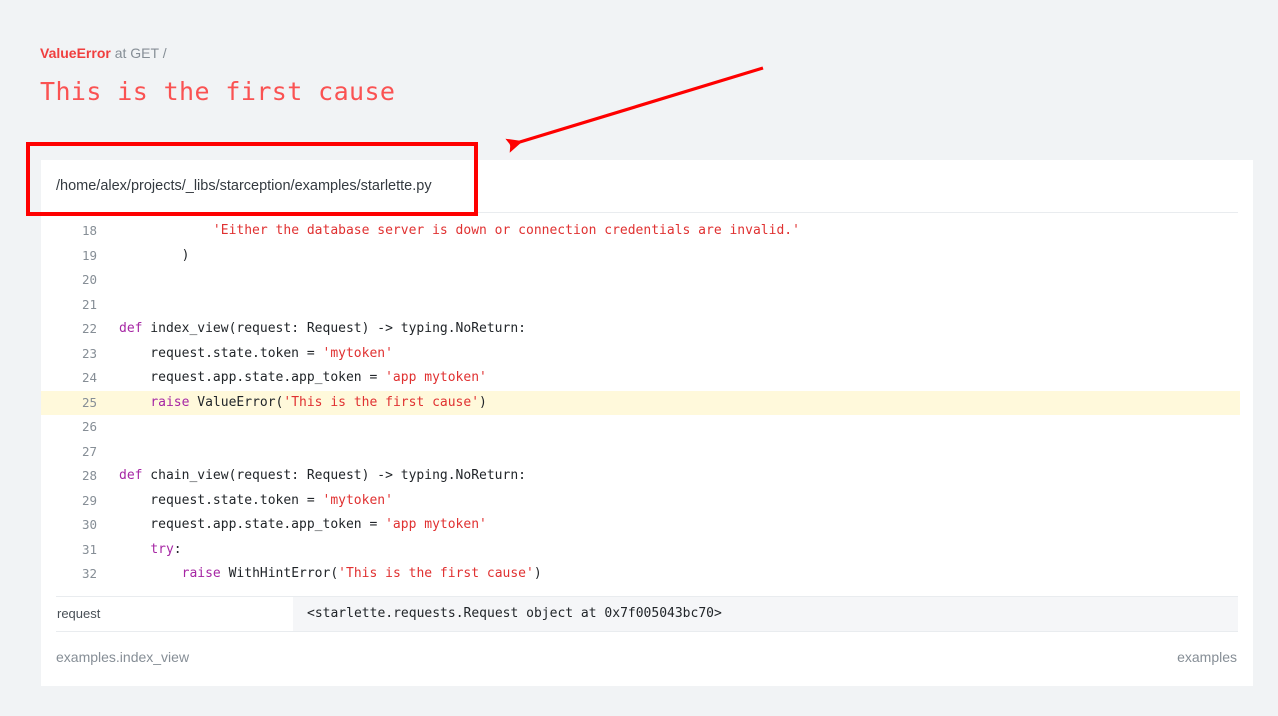 Image resolution: width=1278 pixels, height=716 pixels. Describe the element at coordinates (89, 353) in the screenshot. I see `code-line-number: 23` at that location.